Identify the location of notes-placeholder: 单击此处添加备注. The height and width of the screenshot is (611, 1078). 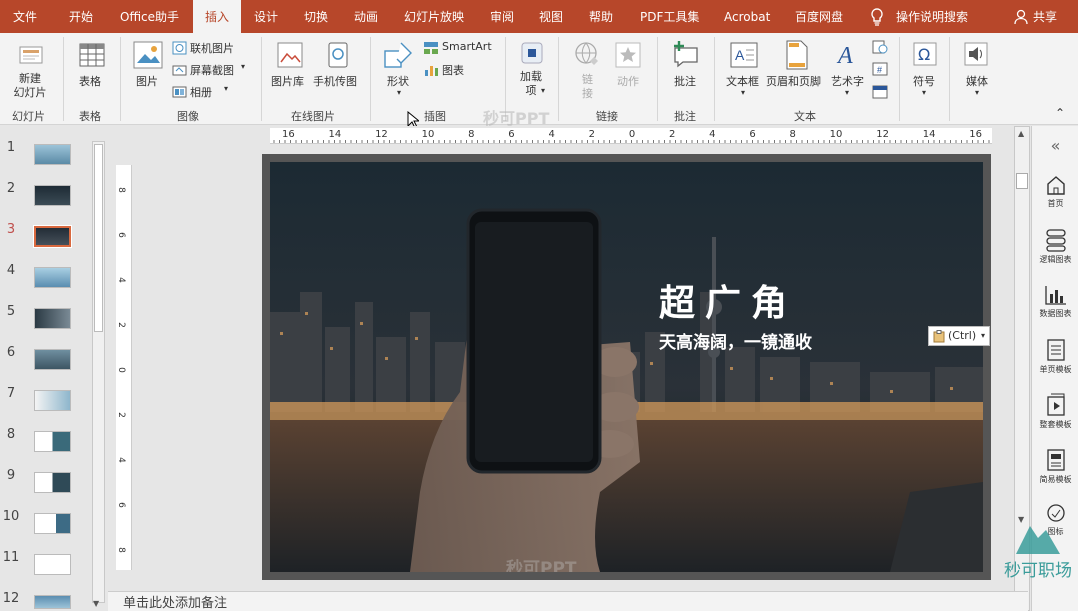
(175, 601).